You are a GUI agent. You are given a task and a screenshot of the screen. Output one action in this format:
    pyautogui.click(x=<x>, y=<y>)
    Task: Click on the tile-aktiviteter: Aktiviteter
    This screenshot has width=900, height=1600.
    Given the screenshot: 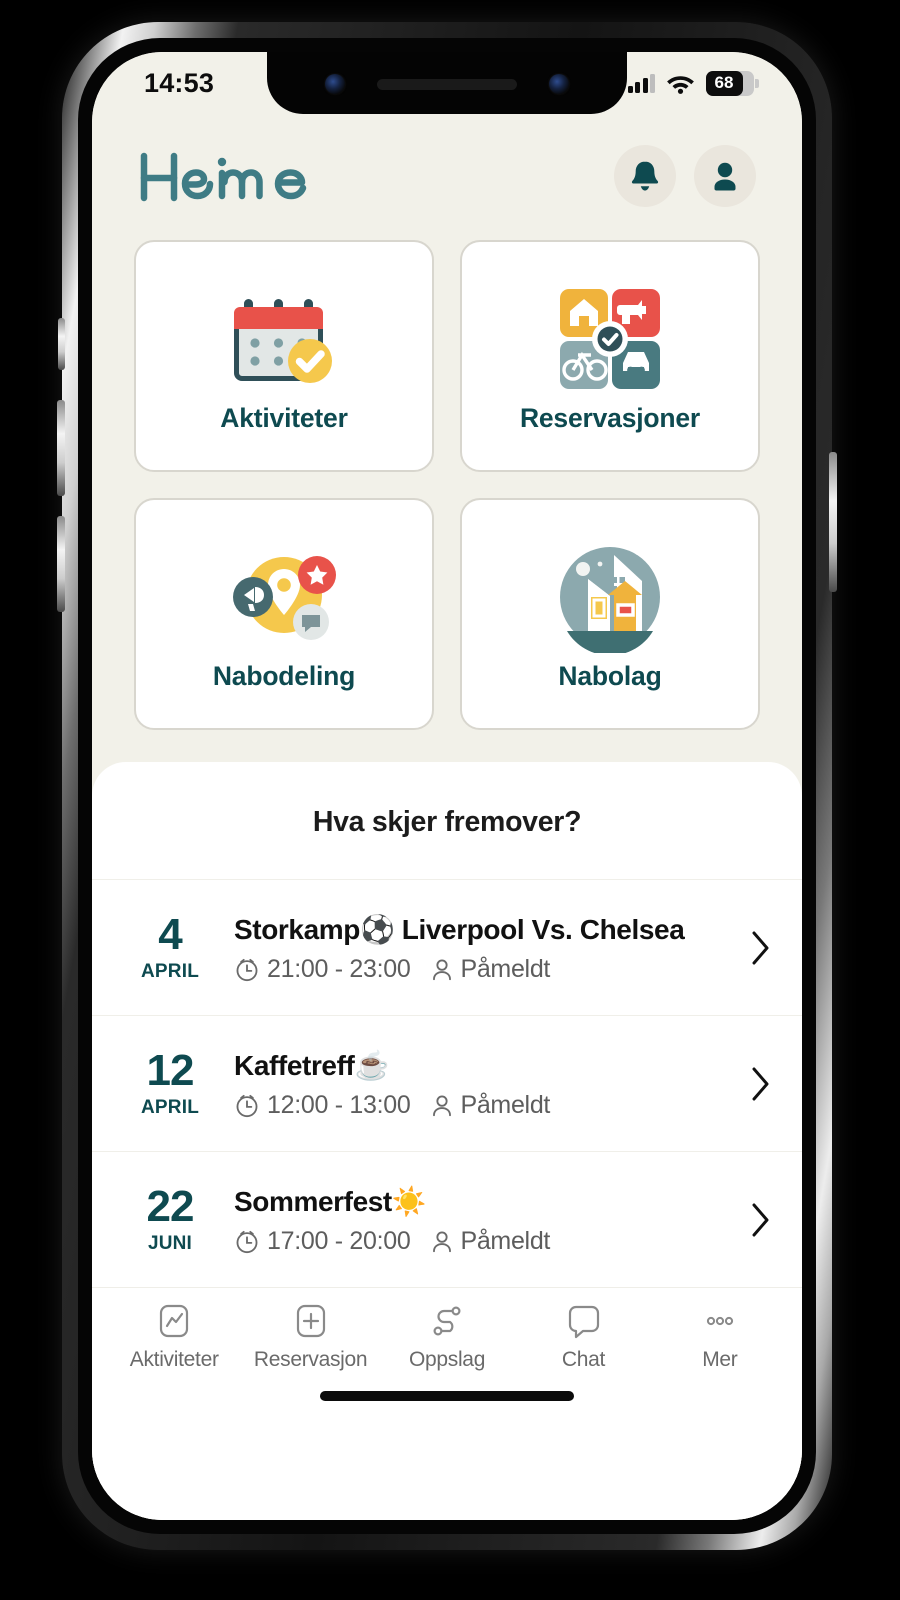 What is the action you would take?
    pyautogui.click(x=284, y=356)
    